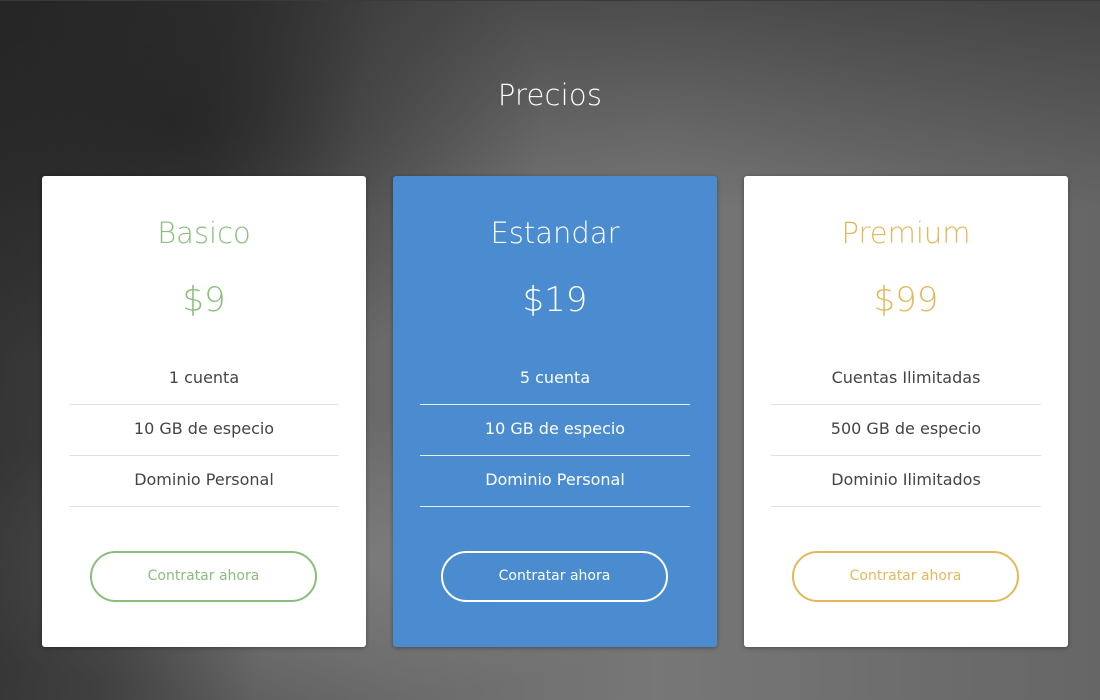 The height and width of the screenshot is (700, 1100). I want to click on feature-item: 5 cuenta, so click(555, 379).